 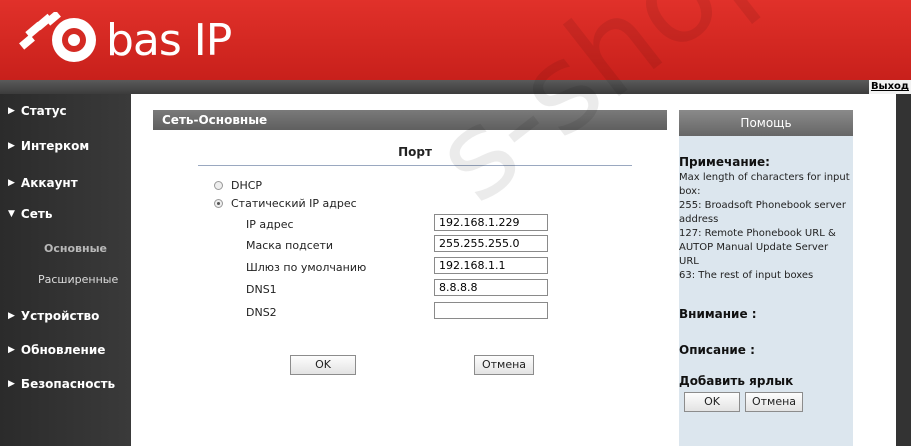 I want to click on dns1-input, so click(x=491, y=287).